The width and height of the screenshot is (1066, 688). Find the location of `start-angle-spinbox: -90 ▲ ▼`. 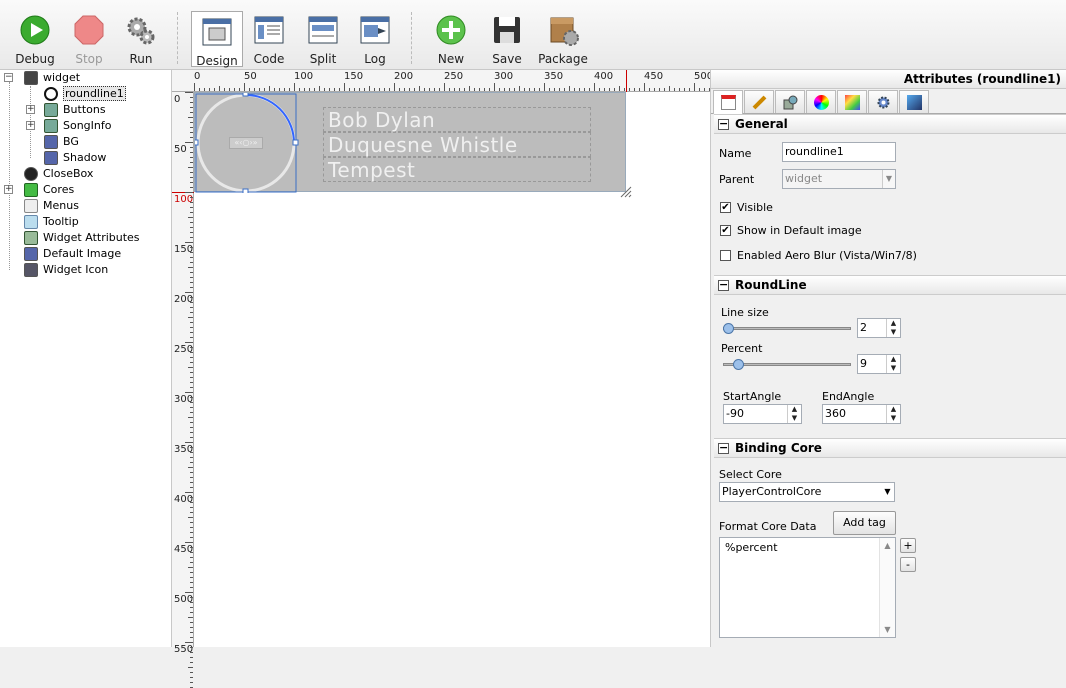

start-angle-spinbox: -90 ▲ ▼ is located at coordinates (762, 414).